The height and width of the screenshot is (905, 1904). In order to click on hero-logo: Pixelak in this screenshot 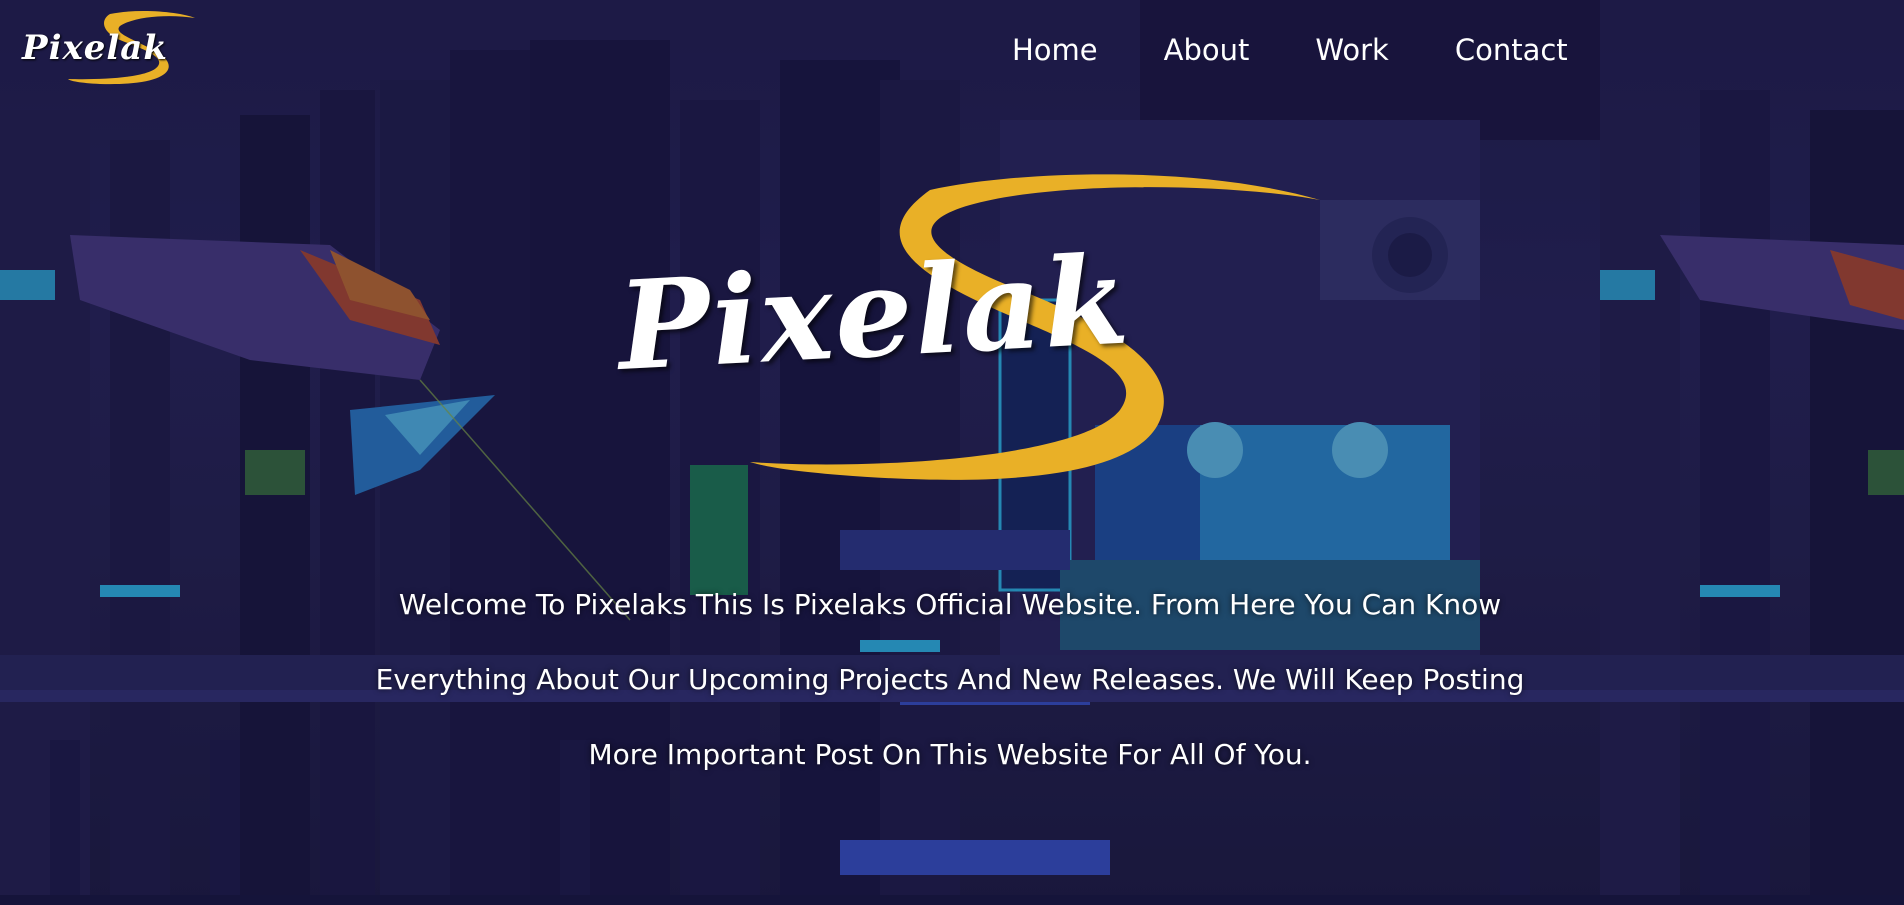, I will do `click(960, 330)`.